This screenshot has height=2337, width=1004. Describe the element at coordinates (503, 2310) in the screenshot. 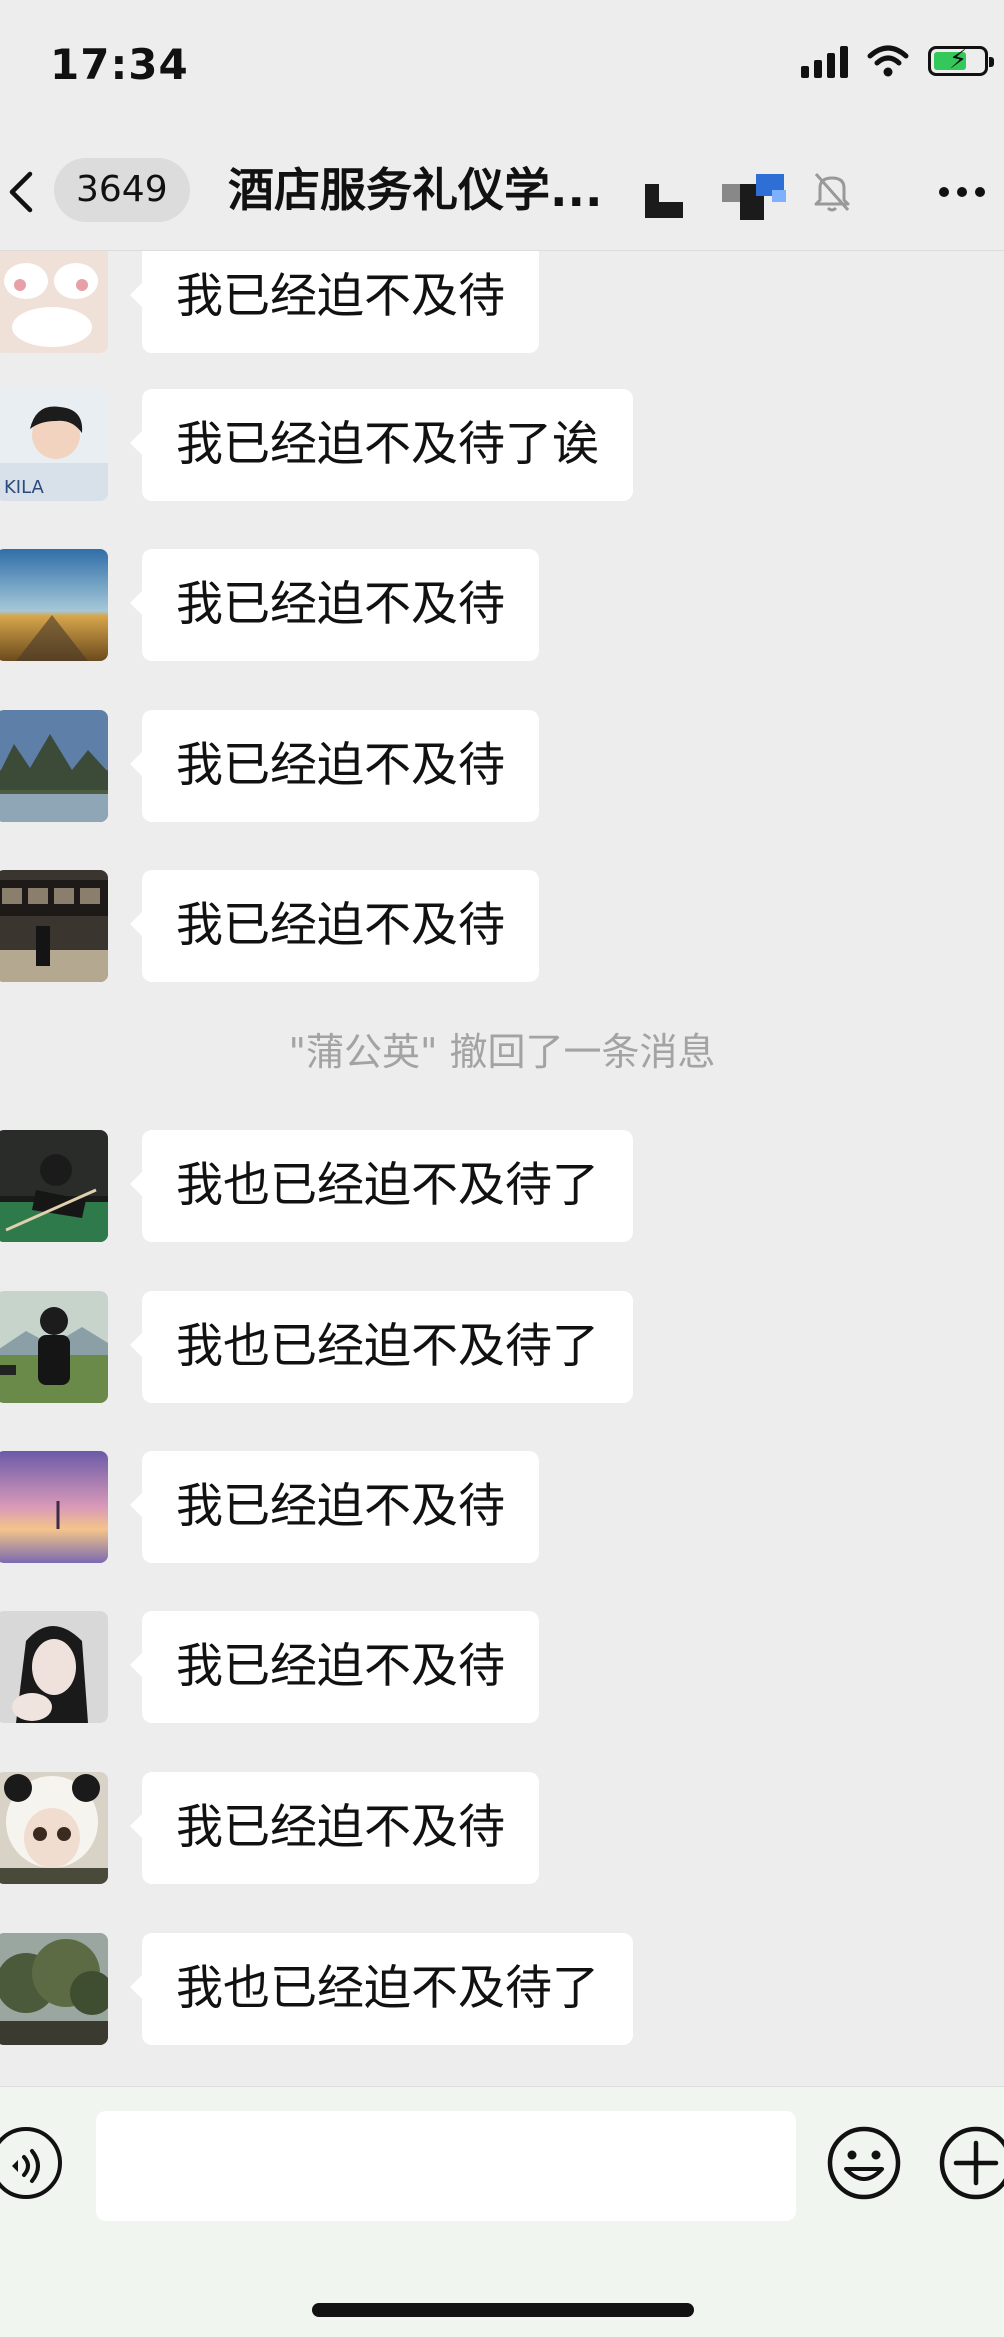

I see `home-indicator` at that location.